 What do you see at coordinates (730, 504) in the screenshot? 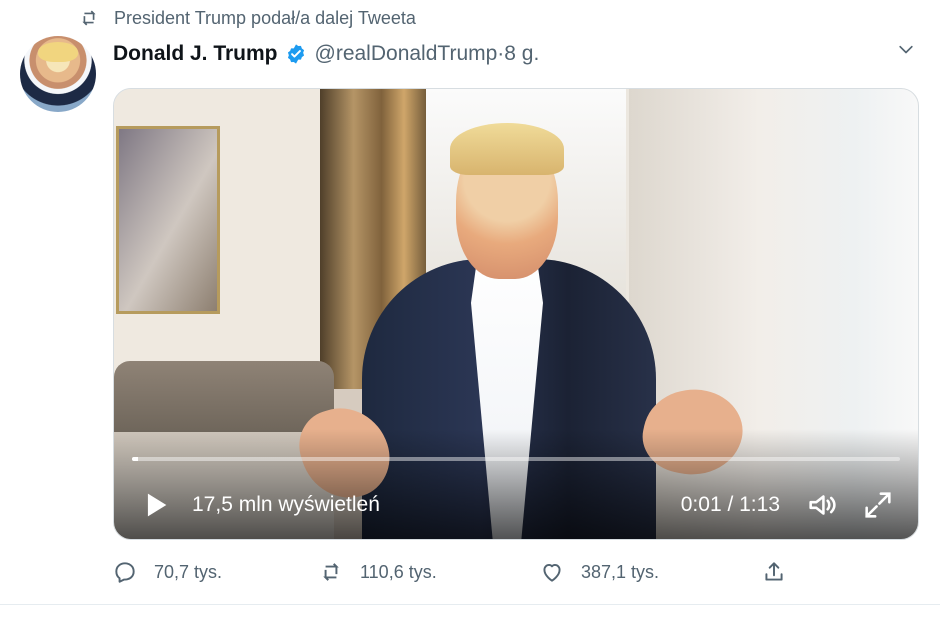
I see `video-time: 0:01 / 1:13` at bounding box center [730, 504].